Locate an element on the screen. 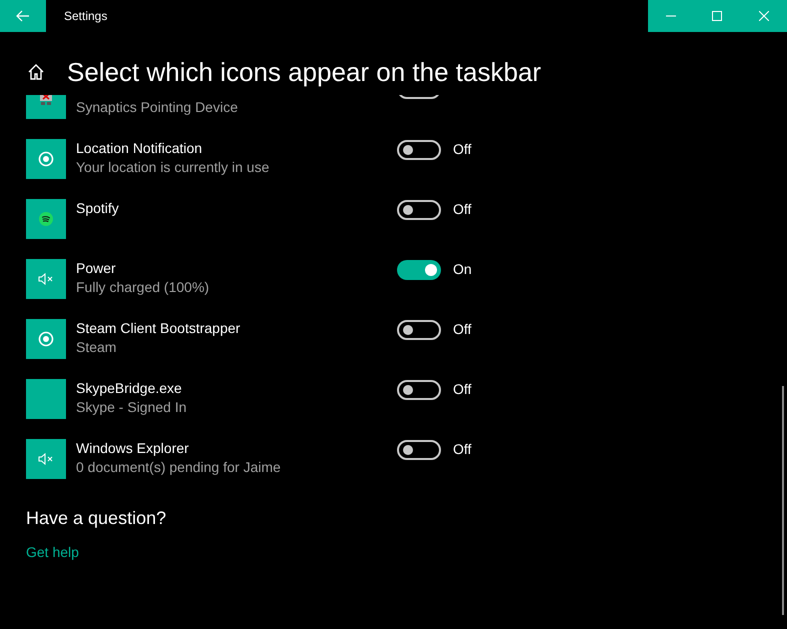 The image size is (787, 629). window-title: Settings is located at coordinates (86, 16).